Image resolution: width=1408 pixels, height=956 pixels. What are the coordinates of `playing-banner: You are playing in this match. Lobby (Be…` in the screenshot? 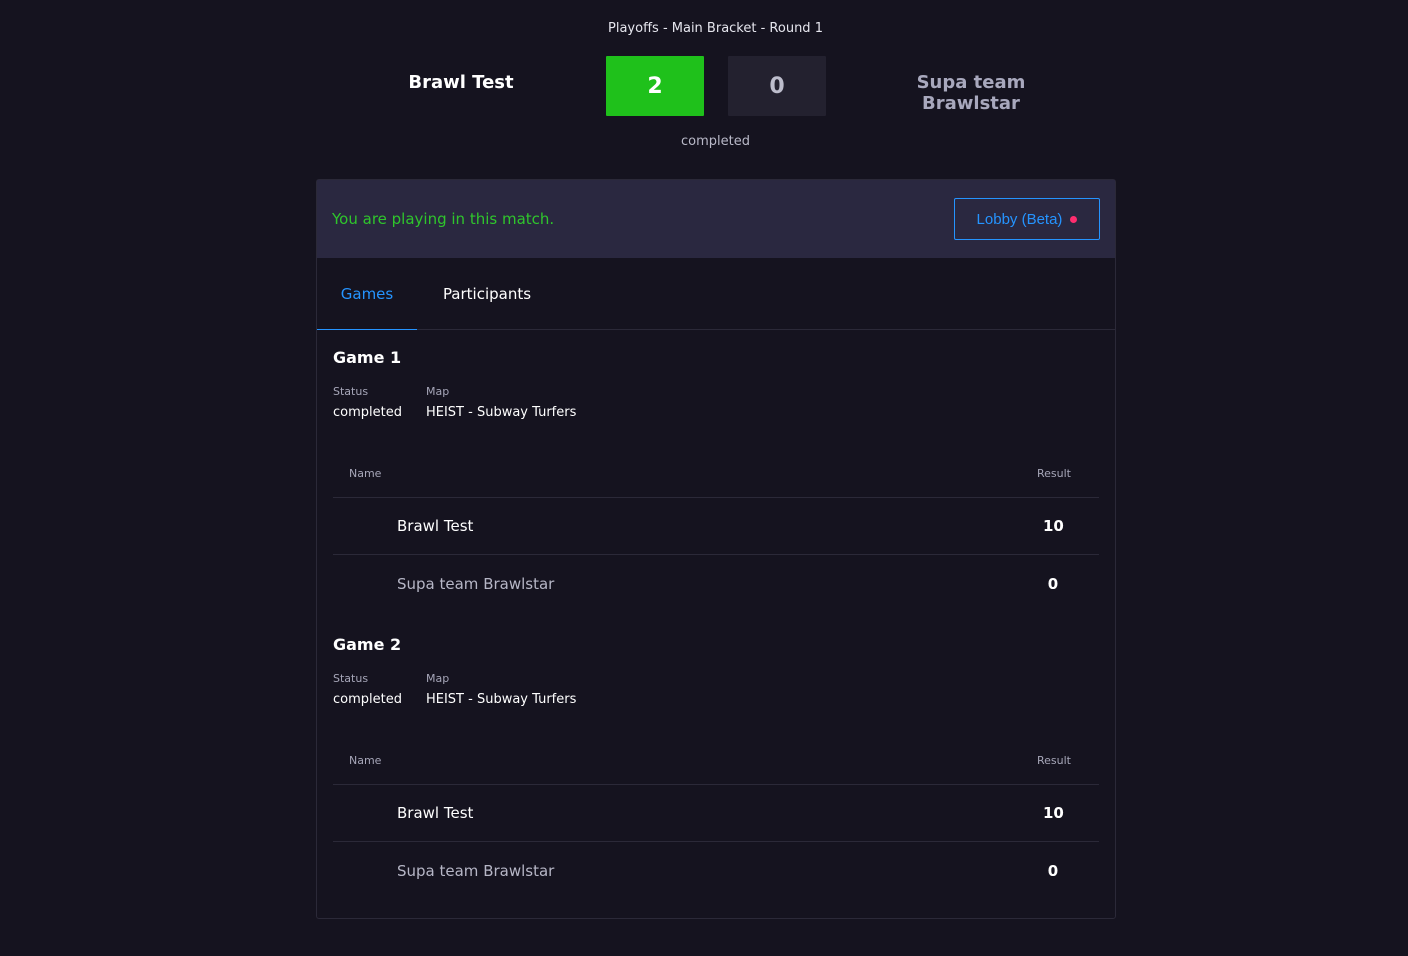 It's located at (716, 219).